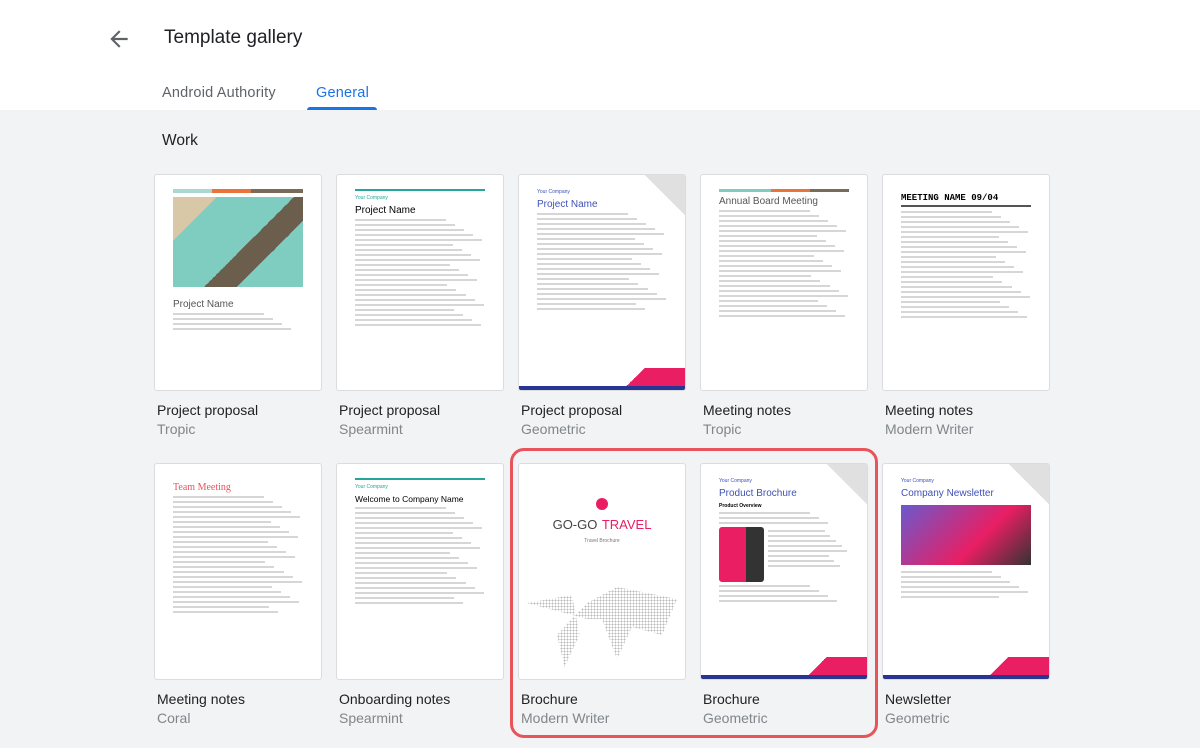 The height and width of the screenshot is (748, 1200). I want to click on template-name: Newsletter, so click(918, 699).